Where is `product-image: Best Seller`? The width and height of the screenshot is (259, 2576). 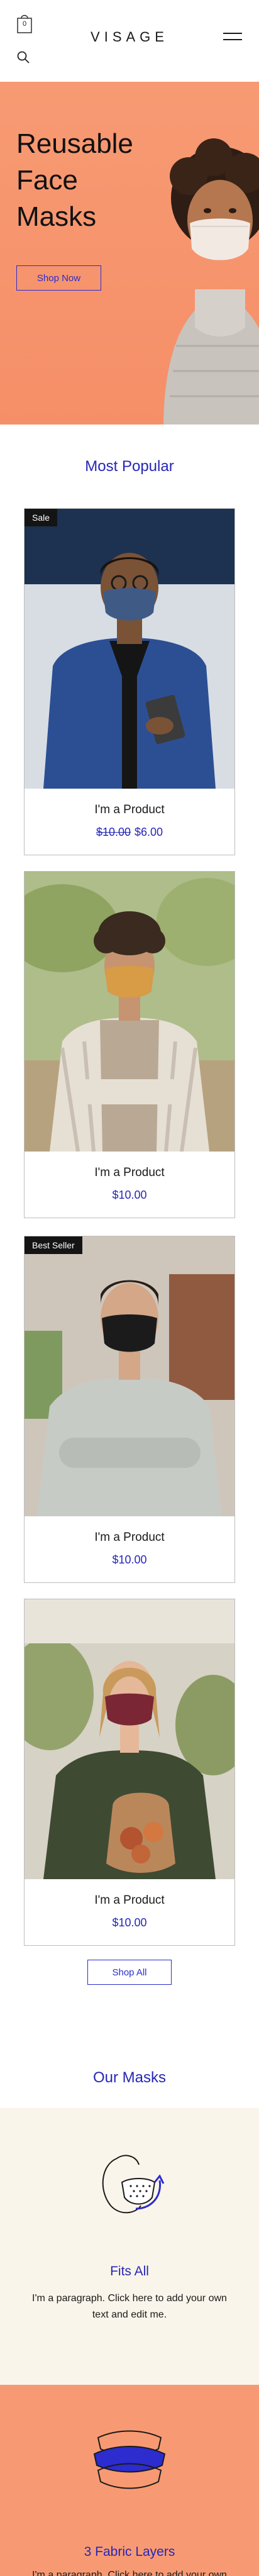 product-image: Best Seller is located at coordinates (129, 1376).